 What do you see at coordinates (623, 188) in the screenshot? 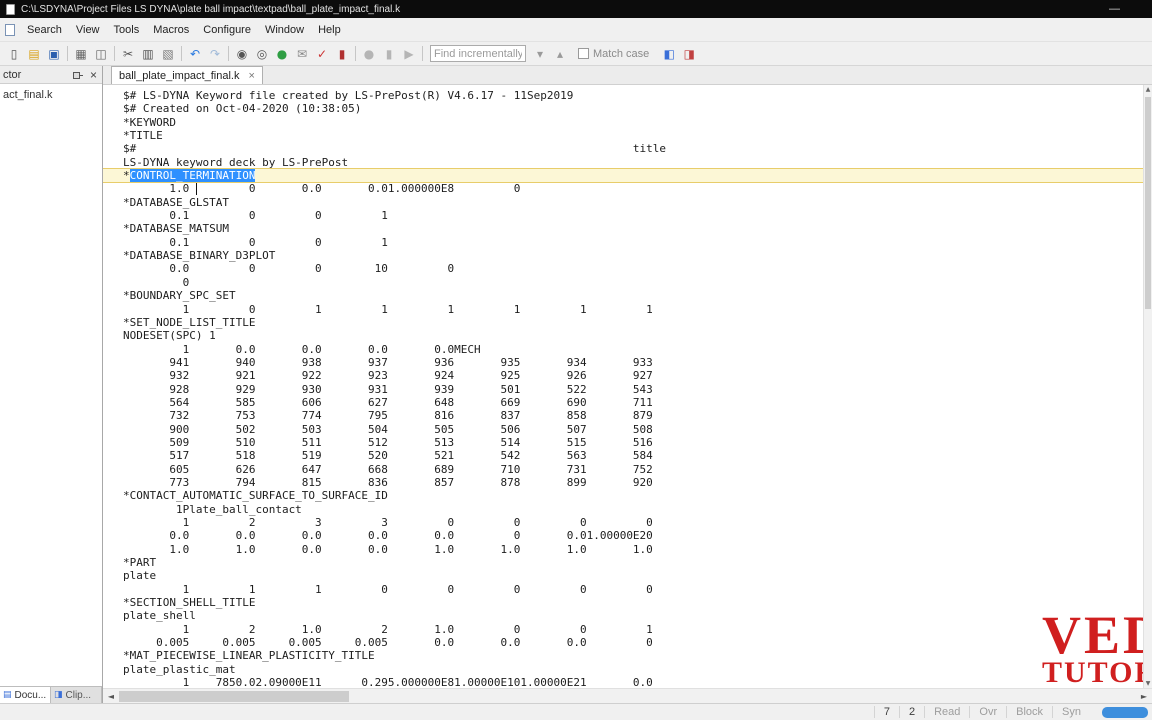
I see `code-line: 1.0 0 0.0 0.01.000000E8 0` at bounding box center [623, 188].